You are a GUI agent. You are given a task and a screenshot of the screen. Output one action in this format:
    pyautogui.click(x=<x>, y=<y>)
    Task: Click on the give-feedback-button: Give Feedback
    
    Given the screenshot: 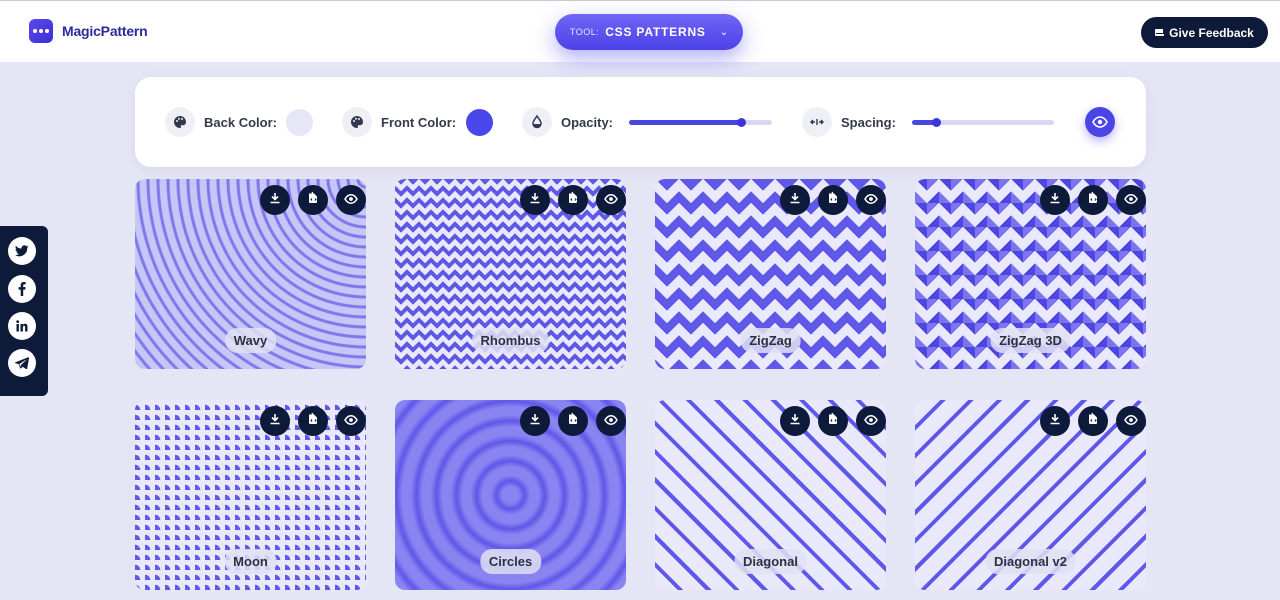 What is the action you would take?
    pyautogui.click(x=1204, y=32)
    